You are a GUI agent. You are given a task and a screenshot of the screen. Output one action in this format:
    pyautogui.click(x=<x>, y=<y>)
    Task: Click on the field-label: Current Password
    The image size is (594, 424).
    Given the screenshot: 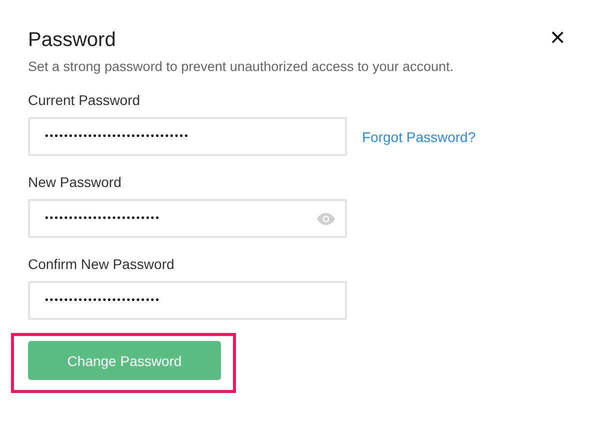 What is the action you would take?
    pyautogui.click(x=84, y=100)
    